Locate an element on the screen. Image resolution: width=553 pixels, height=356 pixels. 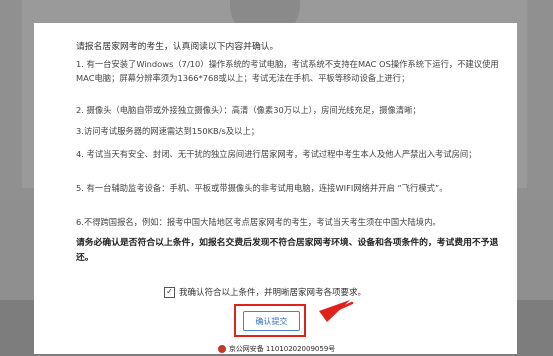
police-badge-icon is located at coordinates (221, 349).